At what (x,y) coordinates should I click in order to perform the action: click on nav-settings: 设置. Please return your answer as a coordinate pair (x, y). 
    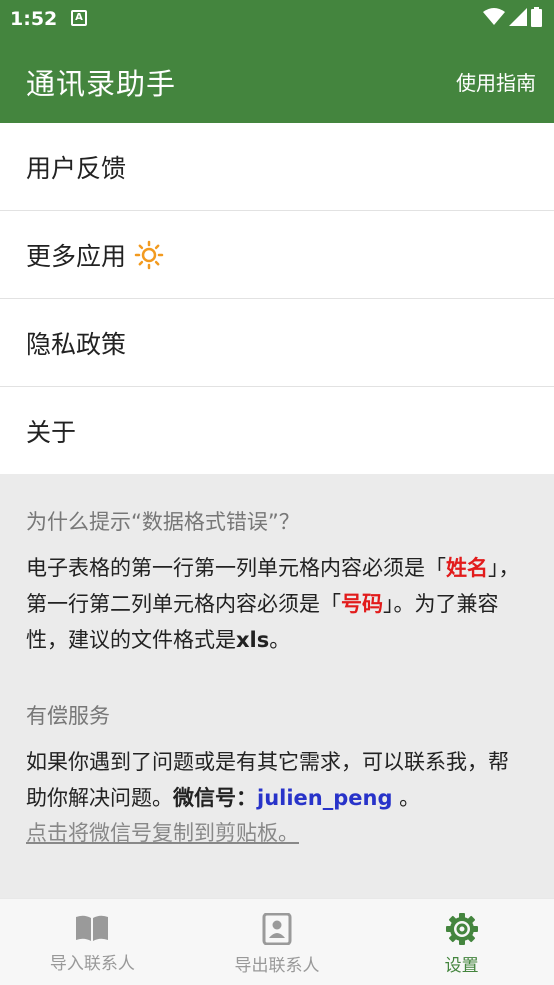
    Looking at the image, I should click on (461, 942).